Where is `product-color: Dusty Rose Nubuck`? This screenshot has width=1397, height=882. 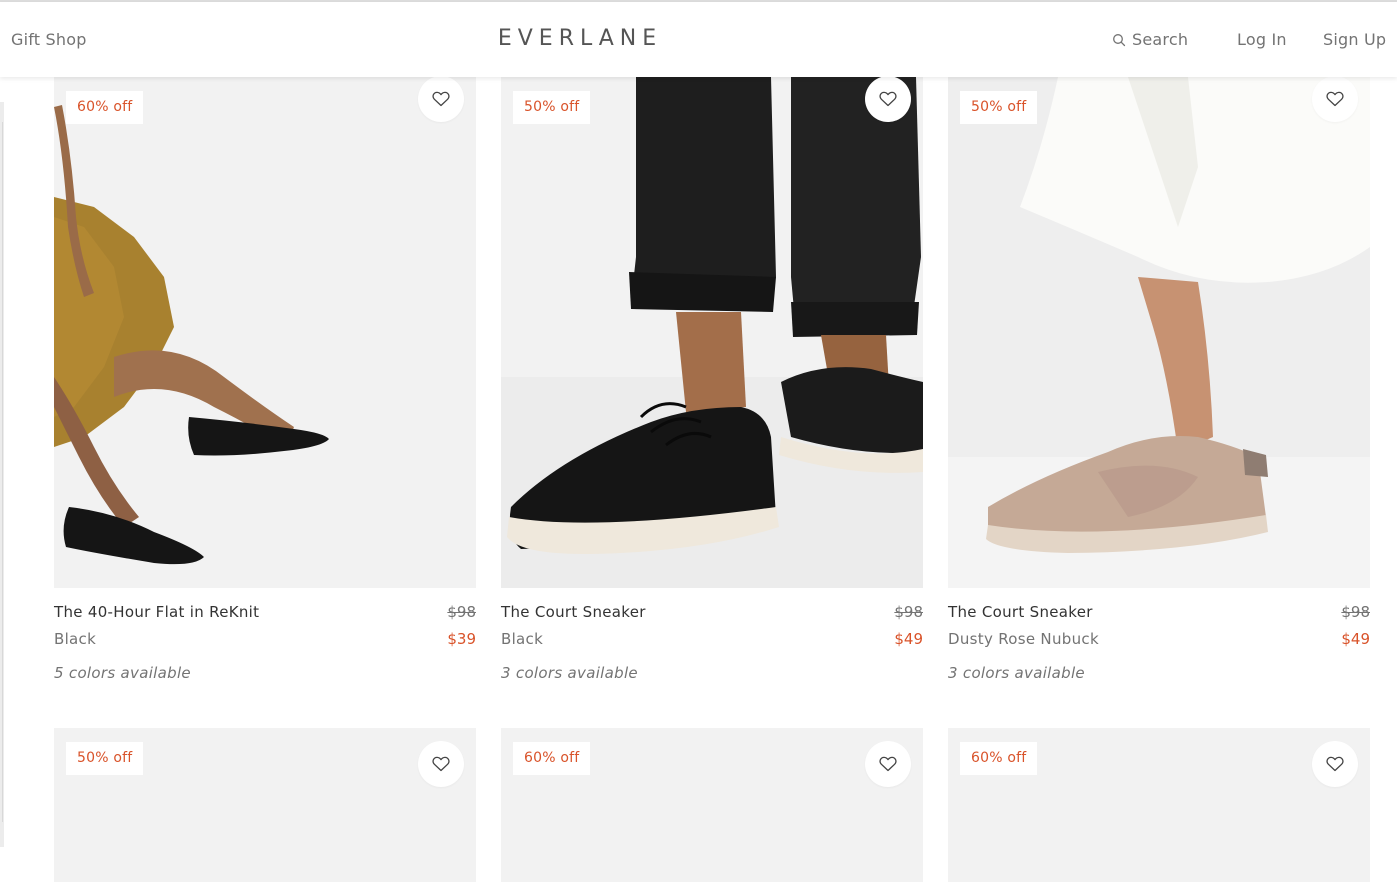
product-color: Dusty Rose Nubuck is located at coordinates (1023, 639).